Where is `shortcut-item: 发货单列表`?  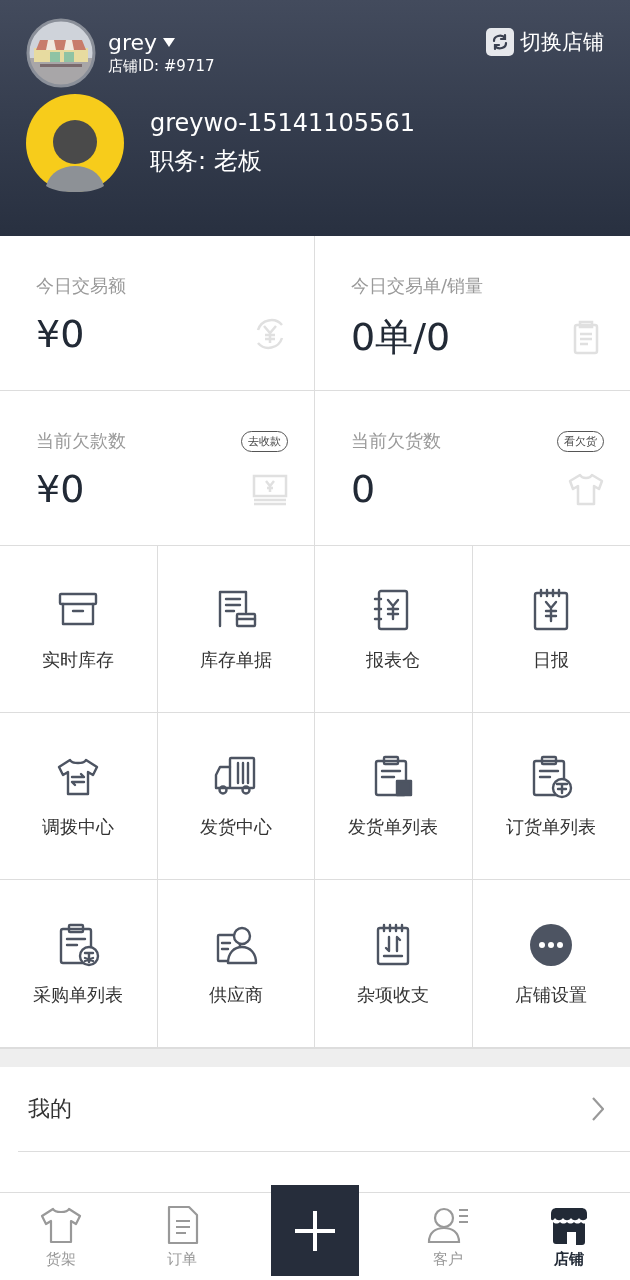
shortcut-item: 发货单列表 is located at coordinates (394, 796).